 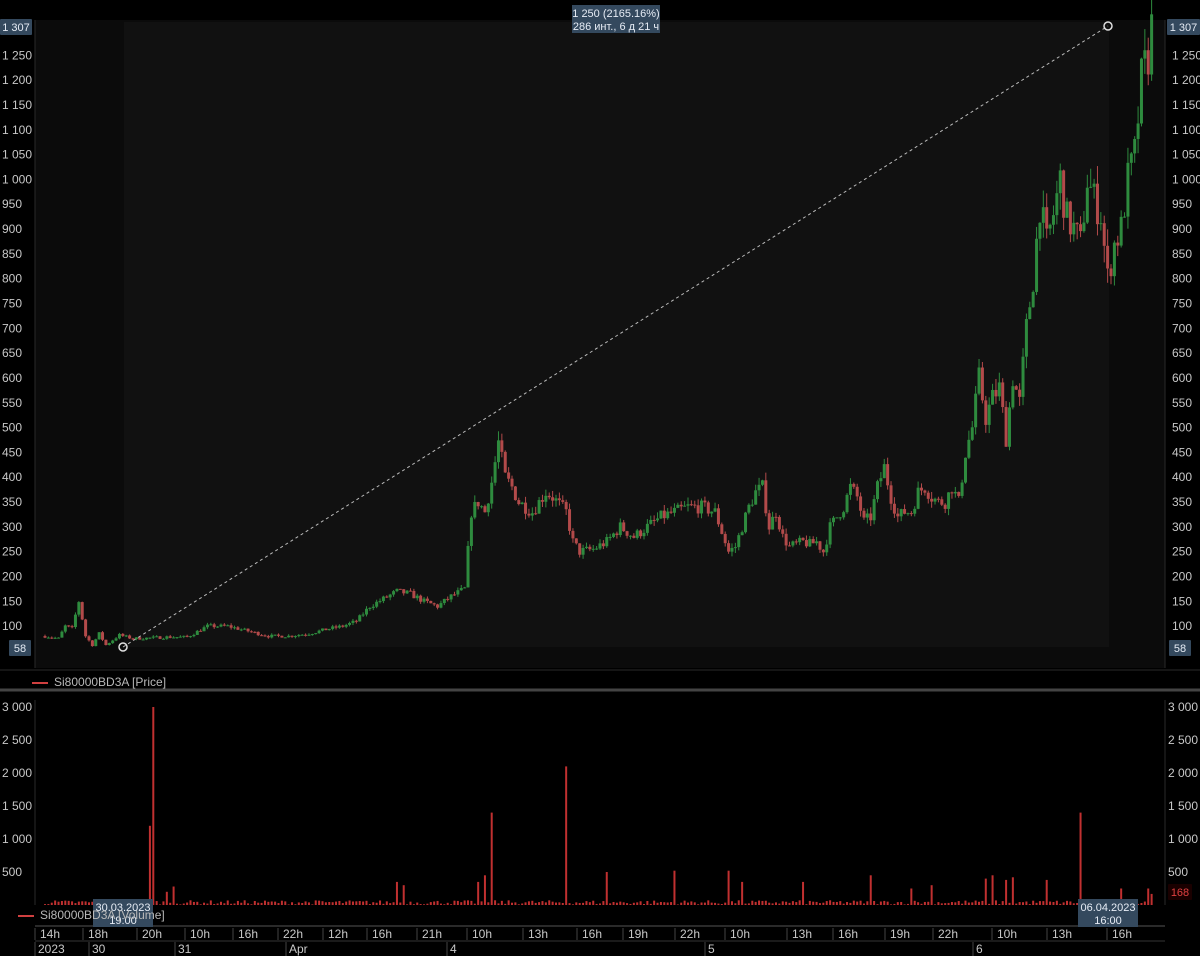 I want to click on price-axis-right-tick: 150, so click(x=1182, y=601).